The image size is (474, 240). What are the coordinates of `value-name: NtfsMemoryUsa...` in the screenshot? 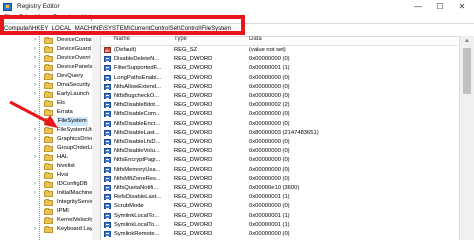 It's located at (137, 169).